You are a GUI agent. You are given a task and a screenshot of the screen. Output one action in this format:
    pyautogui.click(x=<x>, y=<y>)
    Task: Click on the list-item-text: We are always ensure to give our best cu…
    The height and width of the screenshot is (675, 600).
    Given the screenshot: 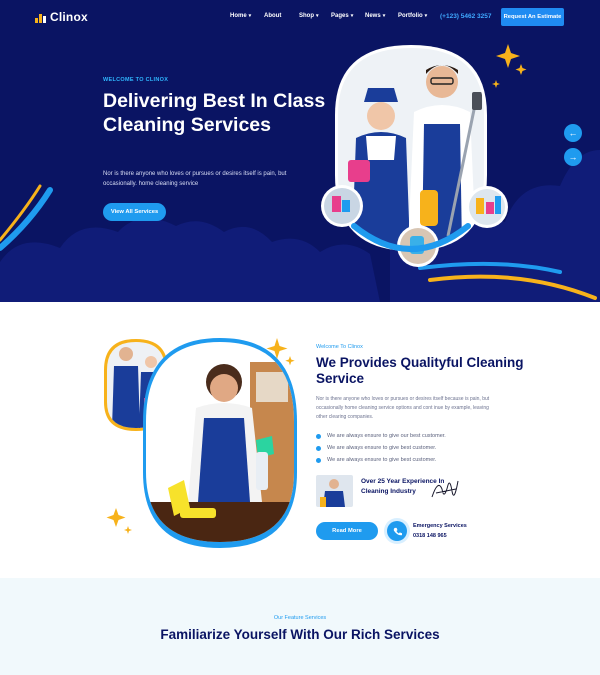 What is the action you would take?
    pyautogui.click(x=386, y=436)
    